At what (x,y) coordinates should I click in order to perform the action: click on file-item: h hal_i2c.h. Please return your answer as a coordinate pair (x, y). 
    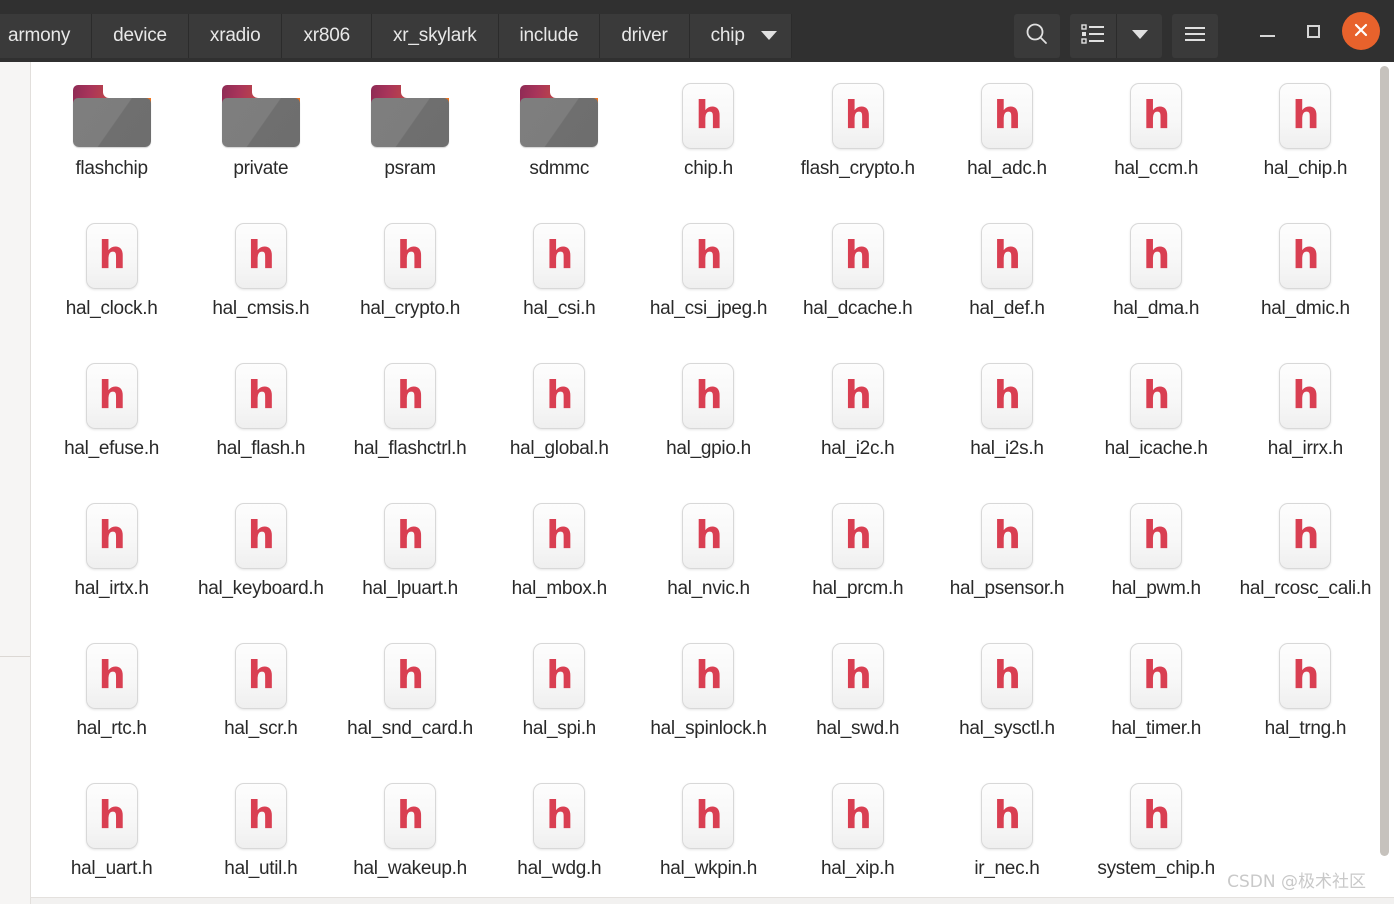
    Looking at the image, I should click on (857, 420).